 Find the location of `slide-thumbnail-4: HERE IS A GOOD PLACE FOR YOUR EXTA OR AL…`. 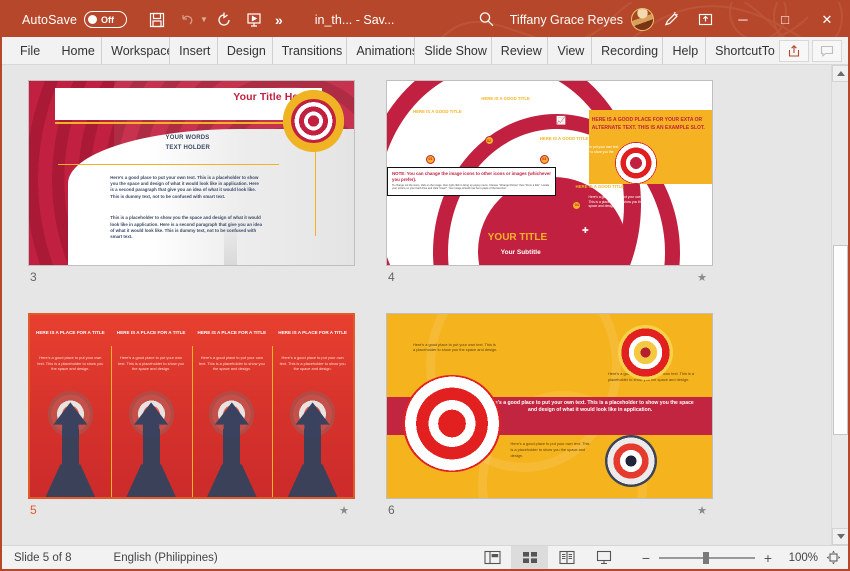

slide-thumbnail-4: HERE IS A GOOD PLACE FOR YOUR EXTA OR AL… is located at coordinates (549, 182).